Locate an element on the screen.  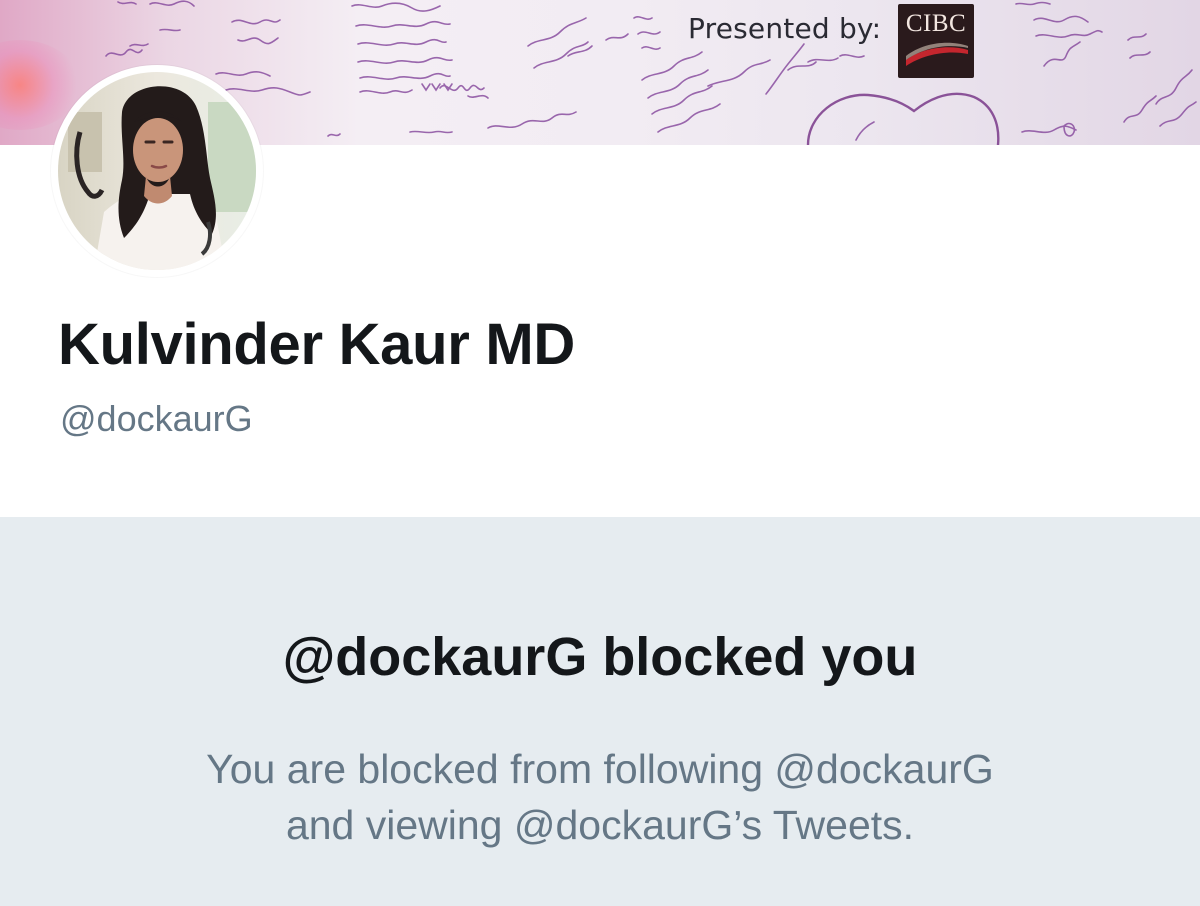
blocked-description-line-2: and viewing @dockaurG’s Tweets. is located at coordinates (600, 825).